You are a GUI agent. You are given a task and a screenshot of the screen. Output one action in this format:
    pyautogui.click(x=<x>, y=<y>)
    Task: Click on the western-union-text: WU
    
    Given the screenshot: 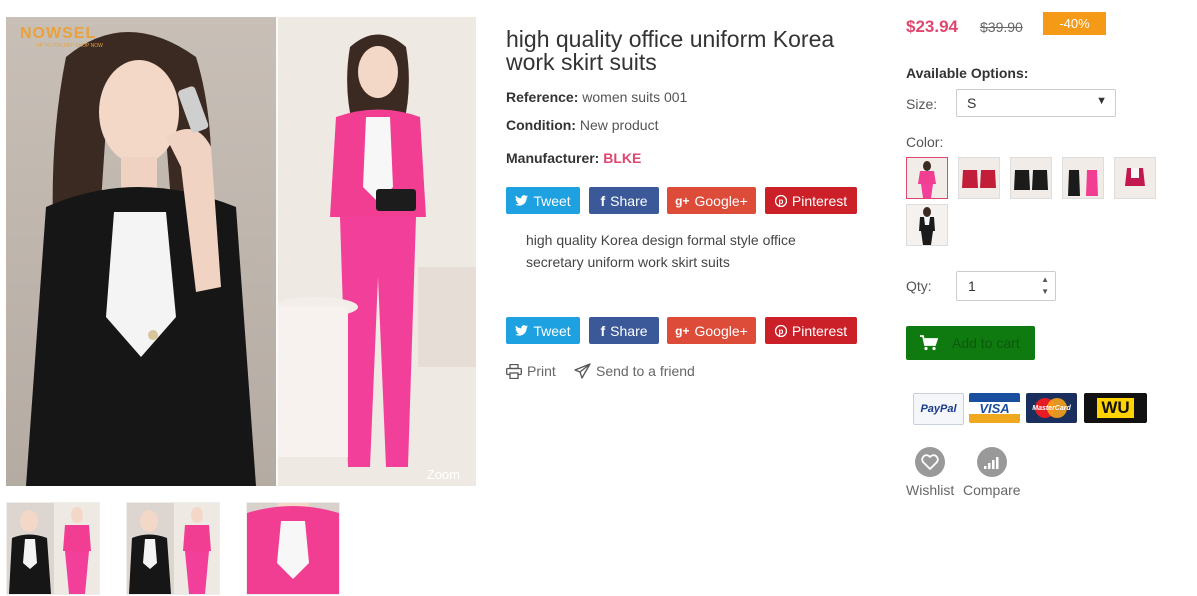 What is the action you would take?
    pyautogui.click(x=1115, y=408)
    